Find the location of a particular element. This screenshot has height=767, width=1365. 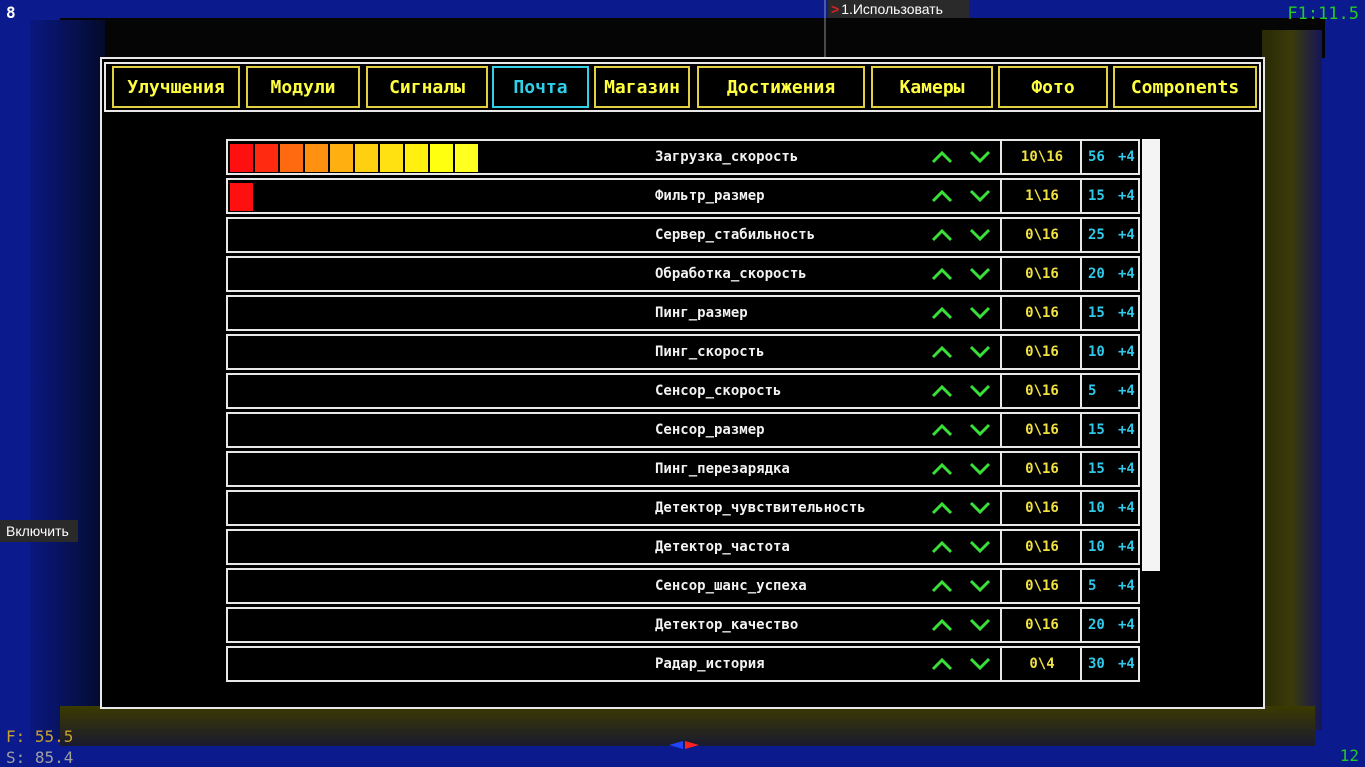

tab-photo: Фото is located at coordinates (1053, 87).